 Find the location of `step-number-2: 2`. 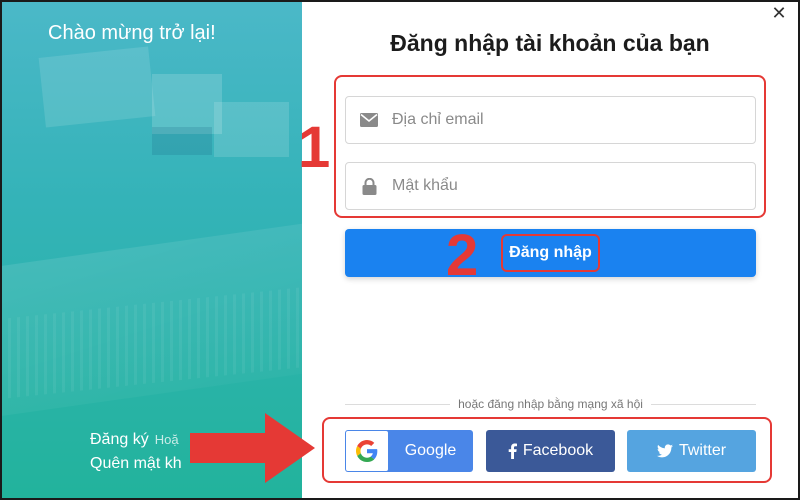

step-number-2: 2 is located at coordinates (462, 255).